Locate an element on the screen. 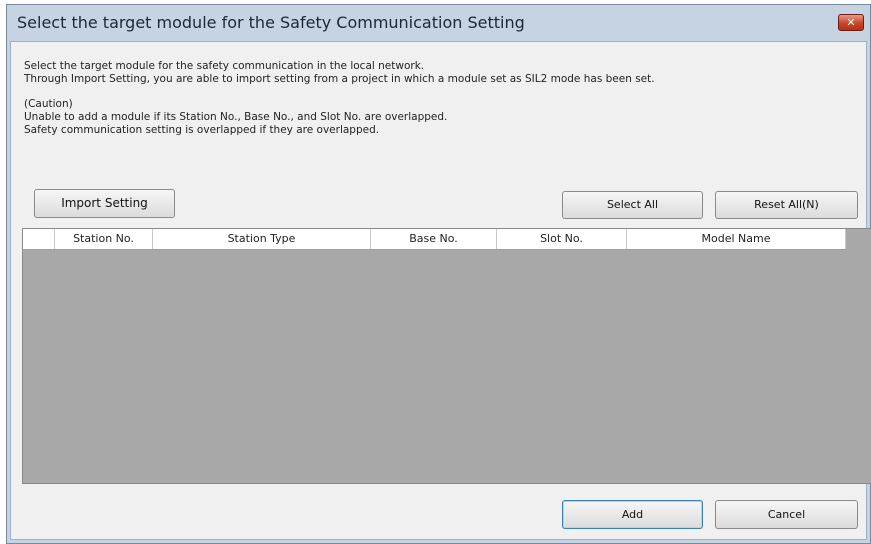 Image resolution: width=871 pixels, height=544 pixels. close-icon: ✕ is located at coordinates (851, 22).